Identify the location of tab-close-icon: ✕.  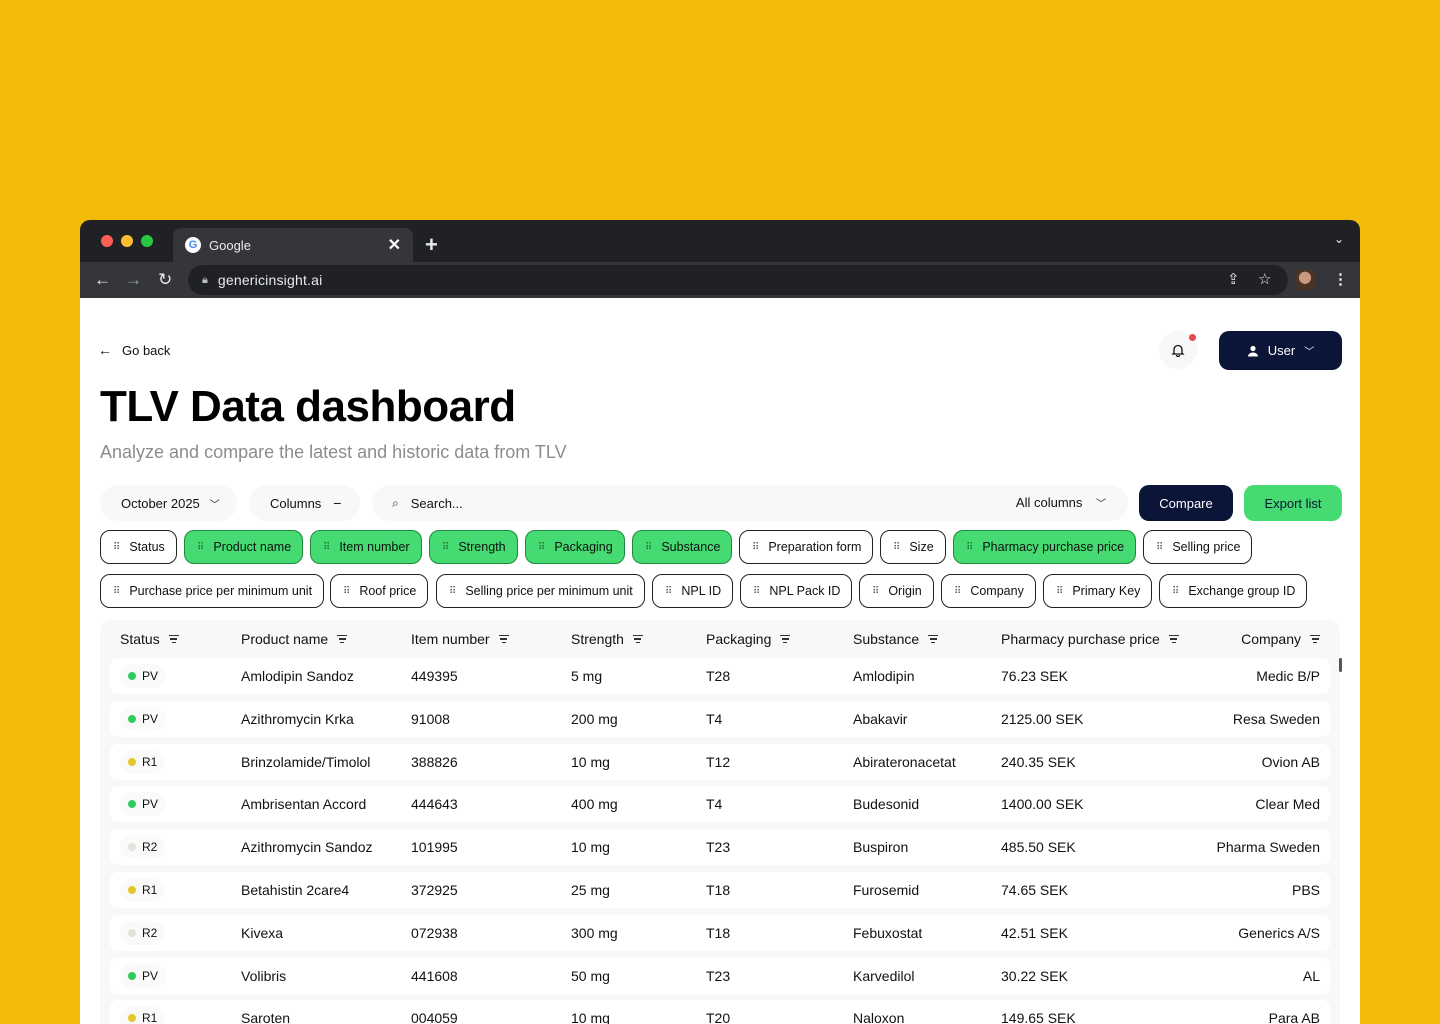
(394, 245).